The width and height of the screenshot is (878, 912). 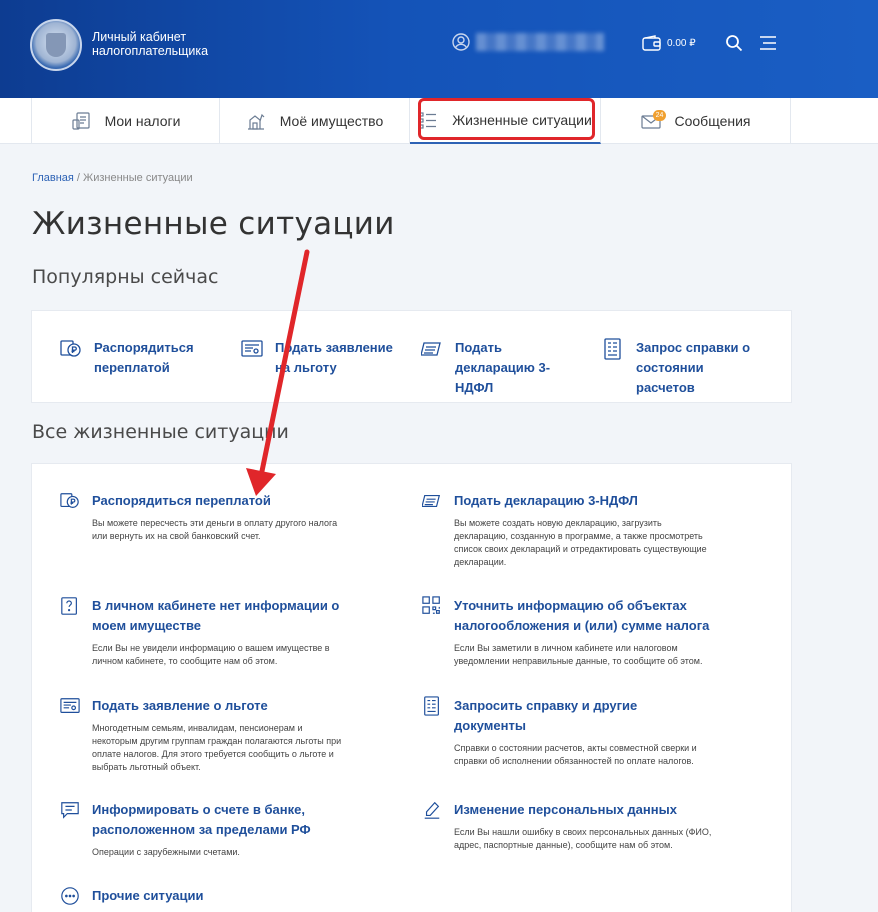 What do you see at coordinates (431, 605) in the screenshot?
I see `qr-icon` at bounding box center [431, 605].